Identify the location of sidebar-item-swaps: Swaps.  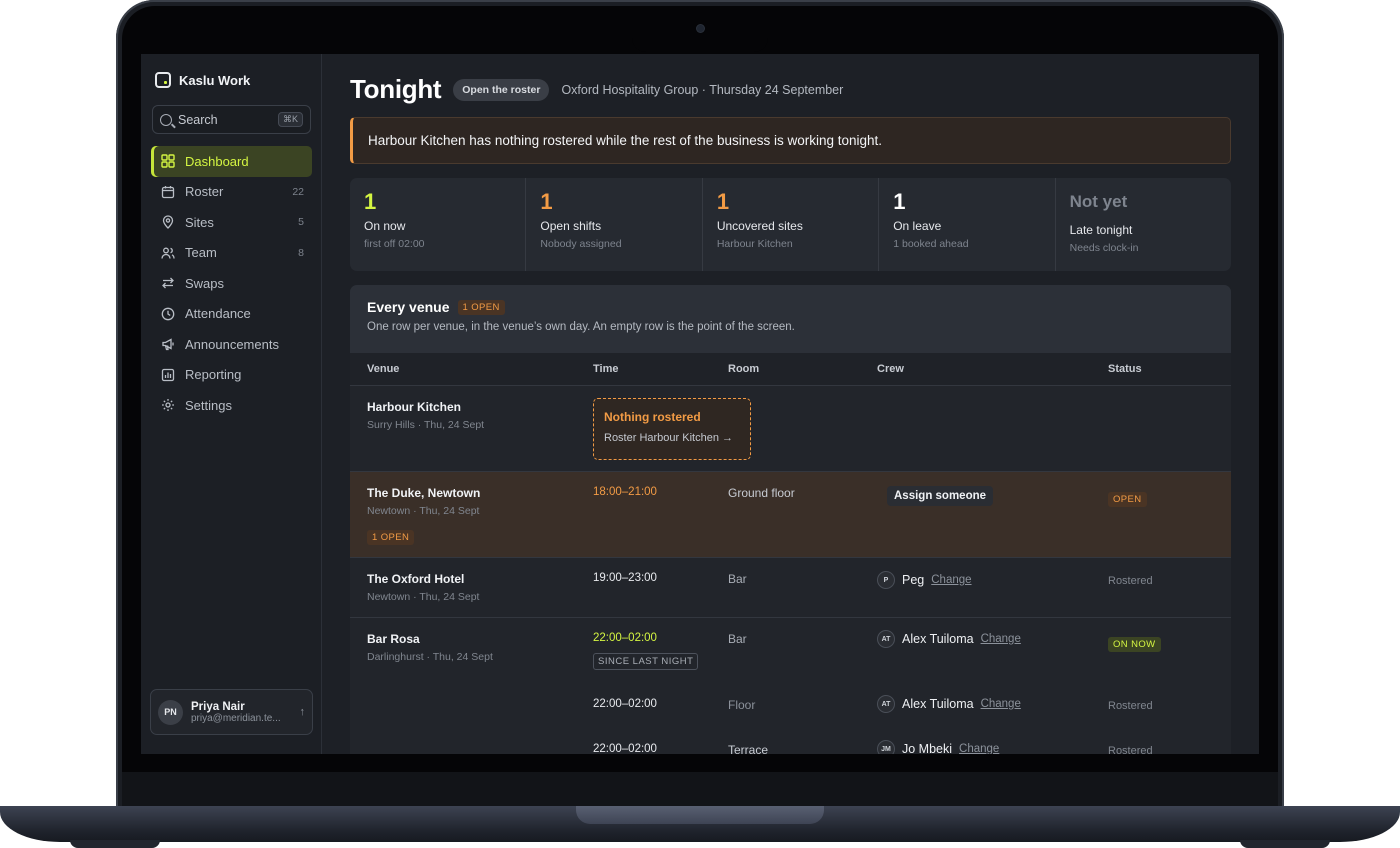
(231, 283).